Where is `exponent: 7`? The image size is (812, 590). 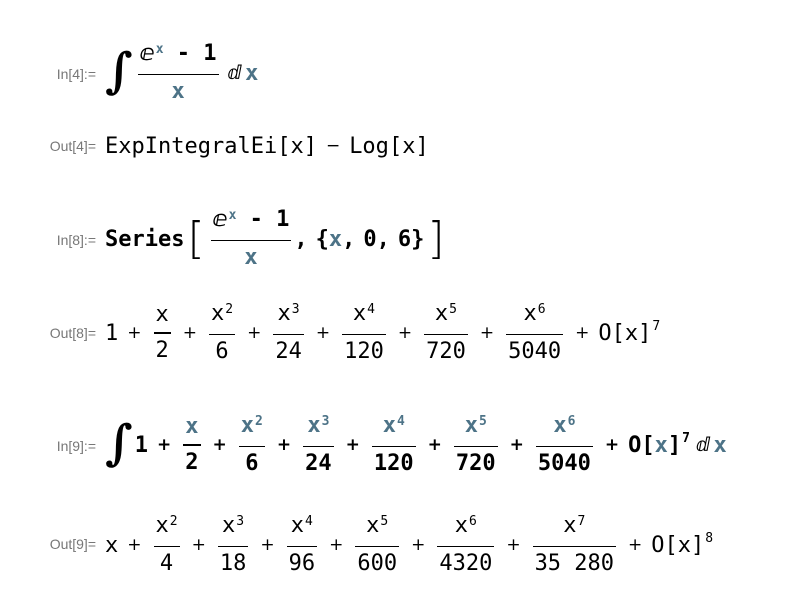
exponent: 7 is located at coordinates (581, 521).